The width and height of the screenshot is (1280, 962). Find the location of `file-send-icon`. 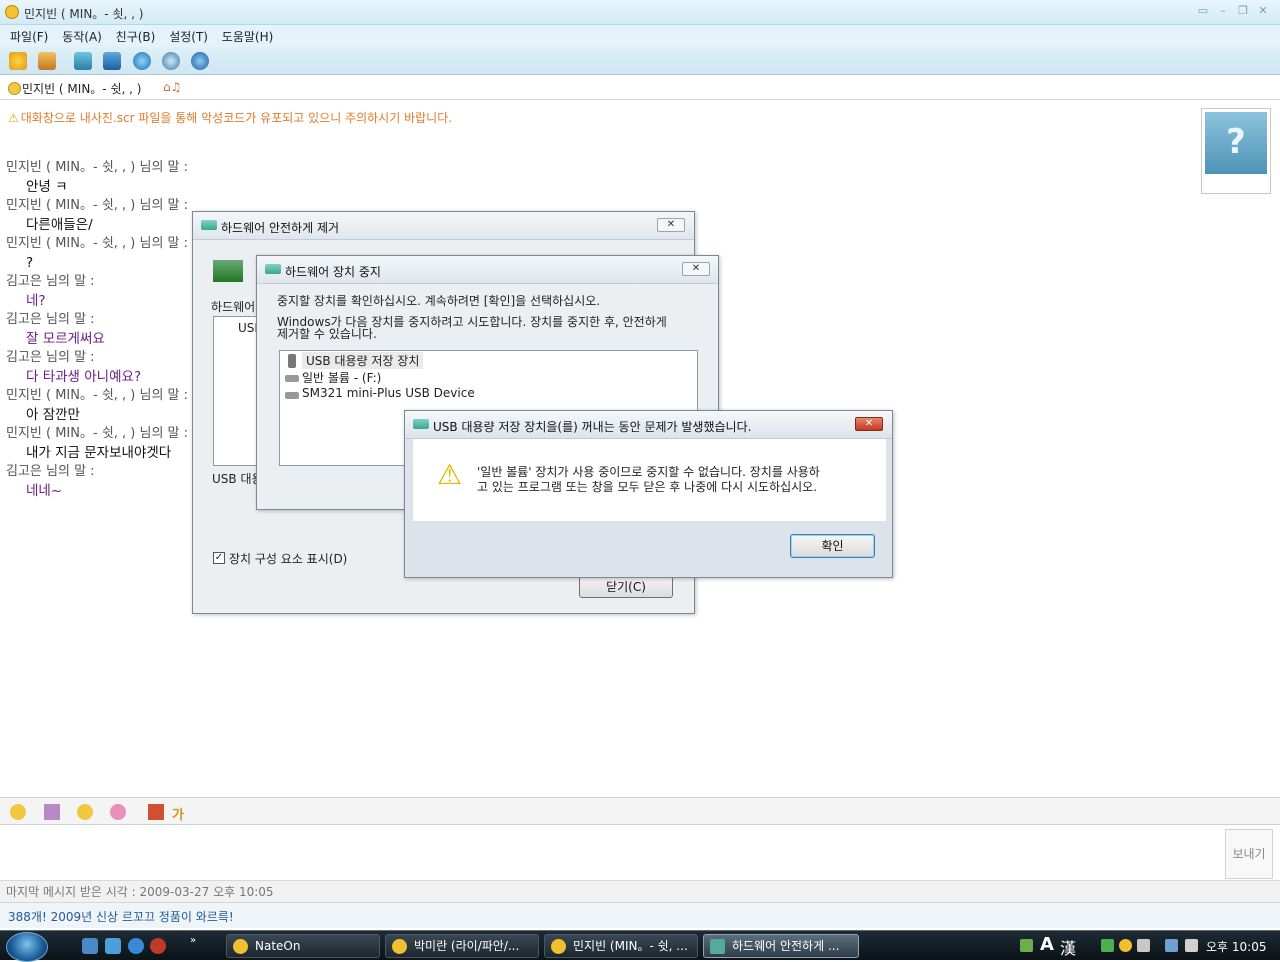

file-send-icon is located at coordinates (47, 61).